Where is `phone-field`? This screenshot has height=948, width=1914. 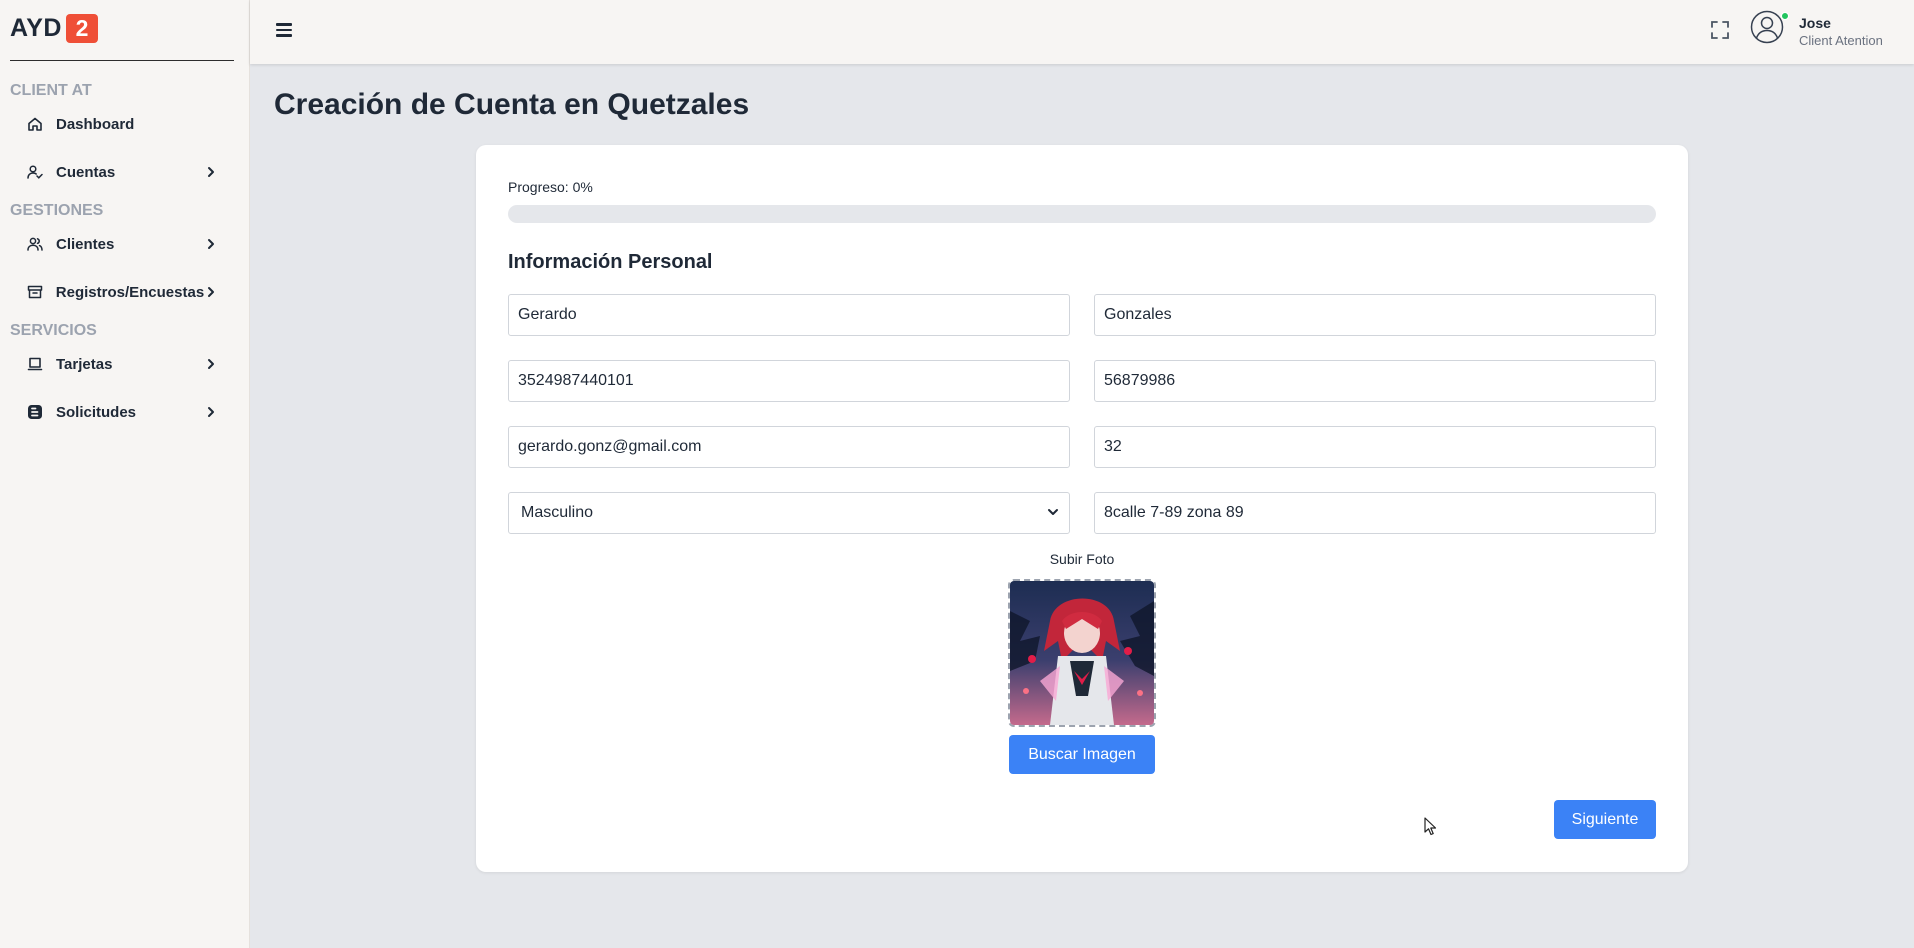
phone-field is located at coordinates (1375, 381).